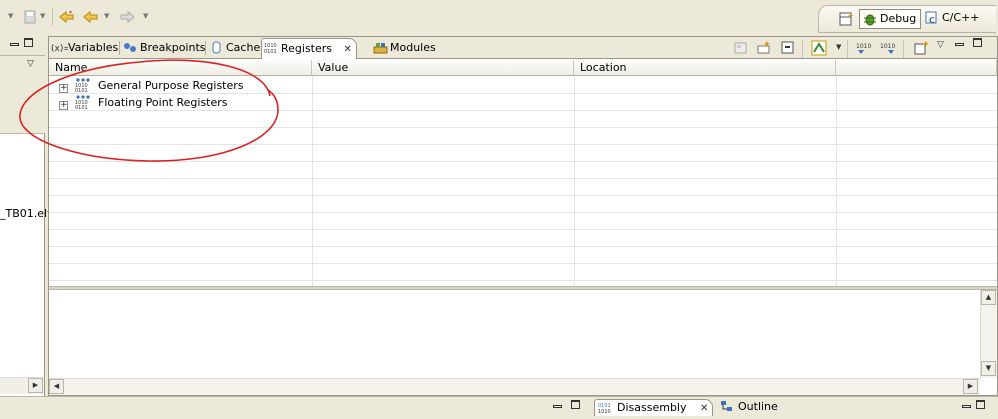 Image resolution: width=998 pixels, height=419 pixels. I want to click on debug-view-panel: ▽ _TB01.elf ▶, so click(25, 216).